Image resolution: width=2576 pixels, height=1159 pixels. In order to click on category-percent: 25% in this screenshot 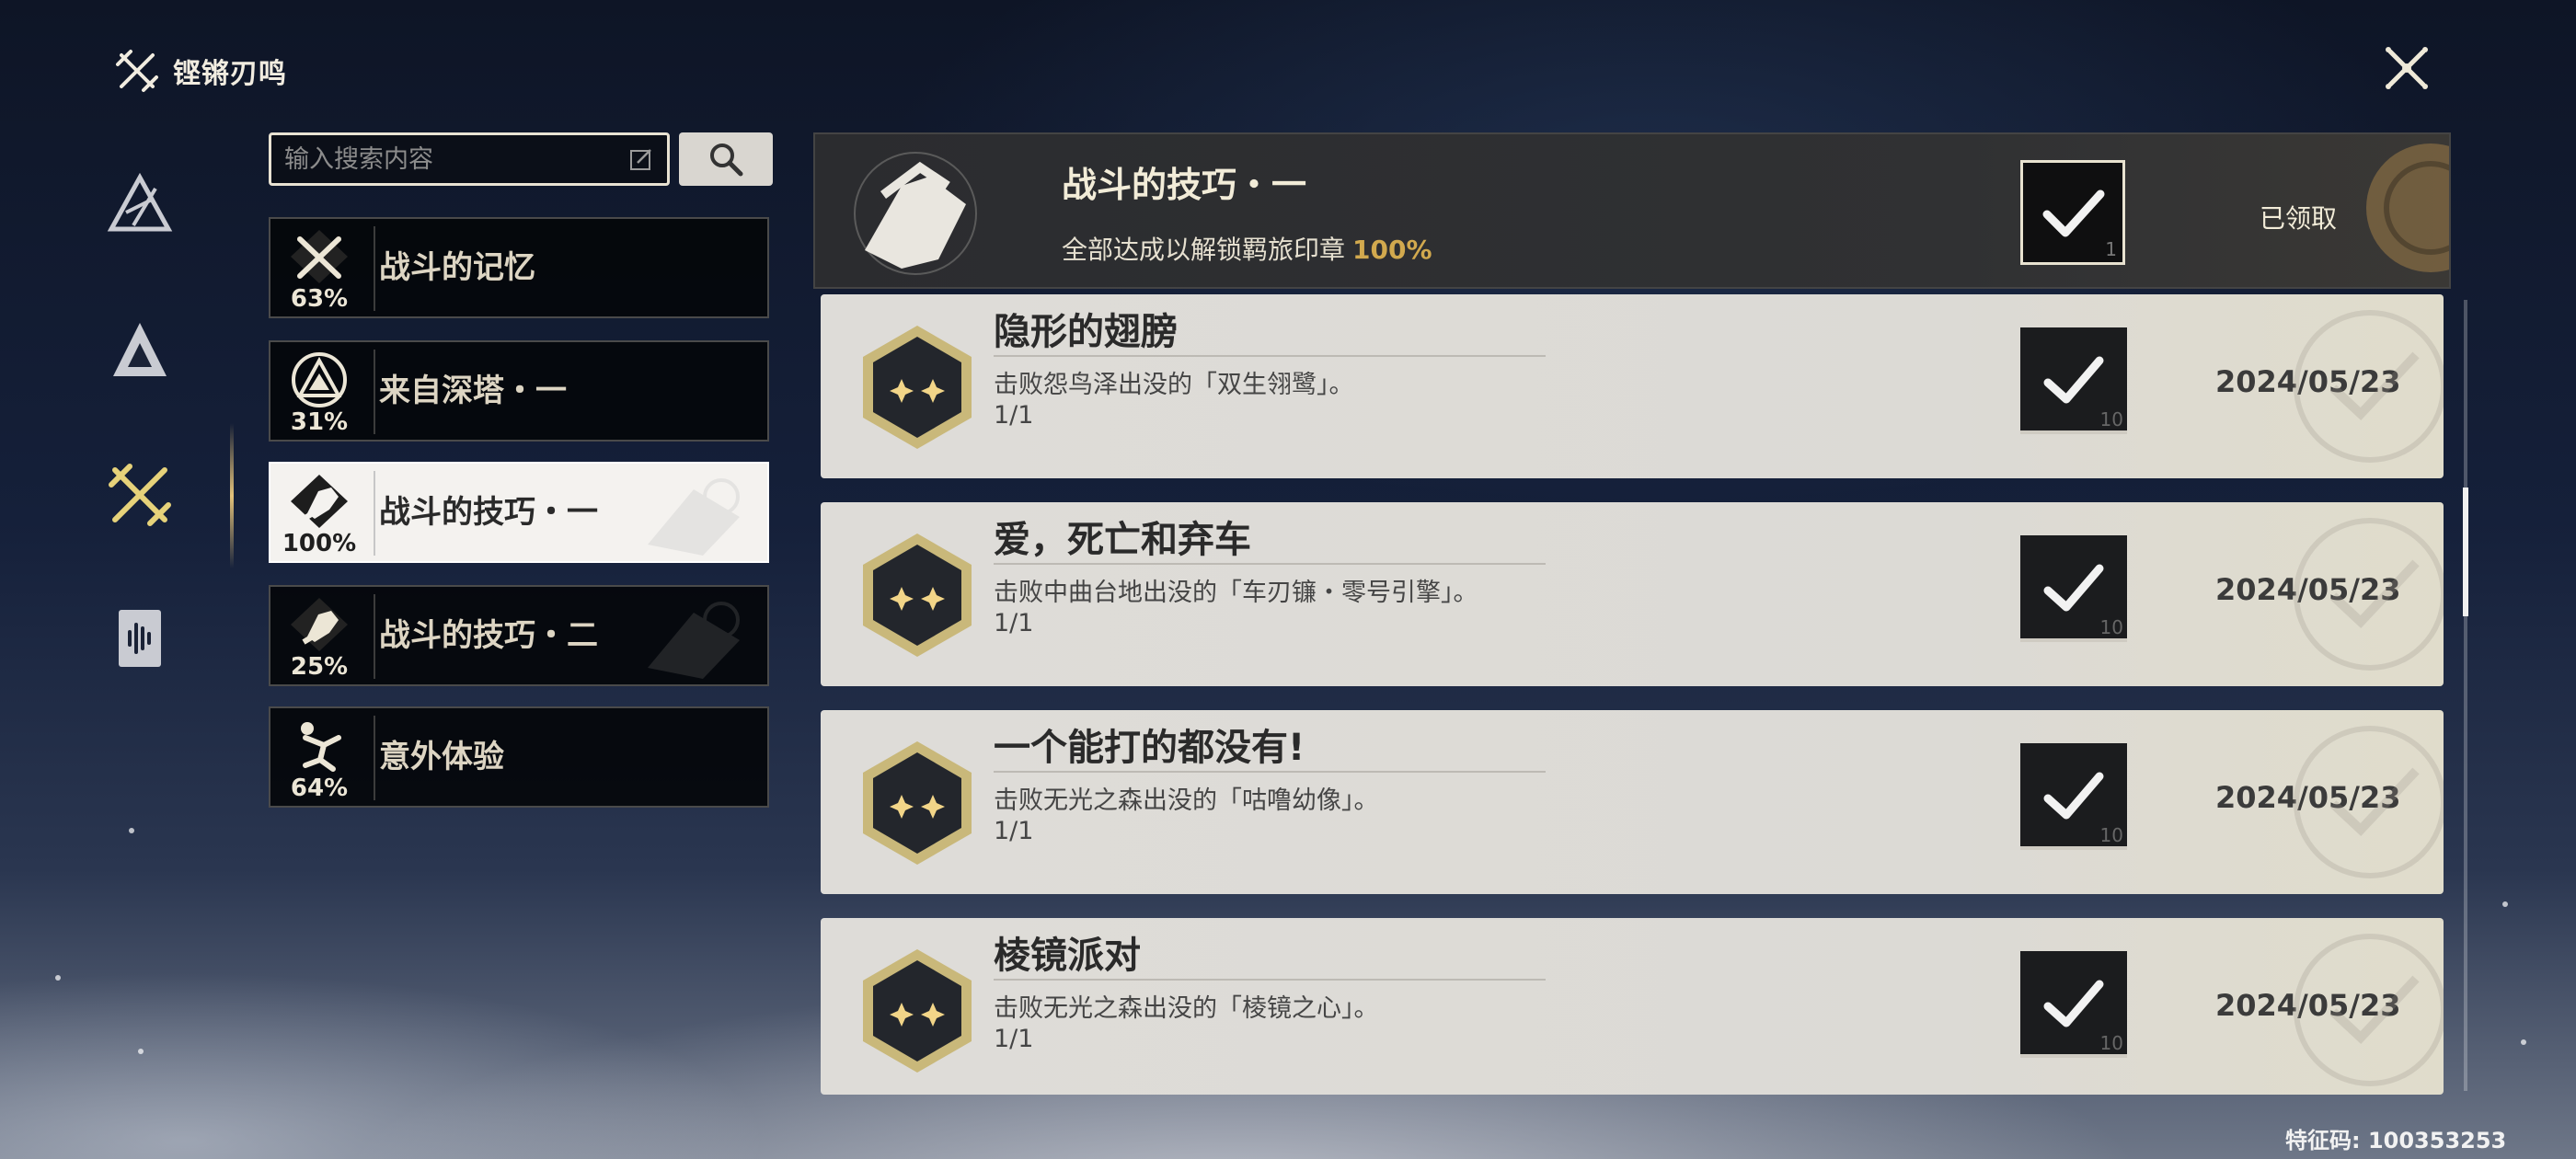, I will do `click(319, 667)`.